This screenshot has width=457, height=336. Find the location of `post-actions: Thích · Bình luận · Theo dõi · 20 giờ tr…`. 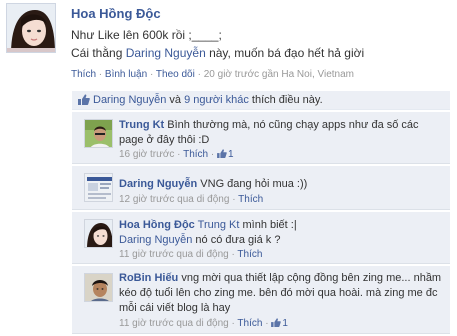

post-actions: Thích · Bình luận · Theo dõi · 20 giờ tr… is located at coordinates (212, 74).